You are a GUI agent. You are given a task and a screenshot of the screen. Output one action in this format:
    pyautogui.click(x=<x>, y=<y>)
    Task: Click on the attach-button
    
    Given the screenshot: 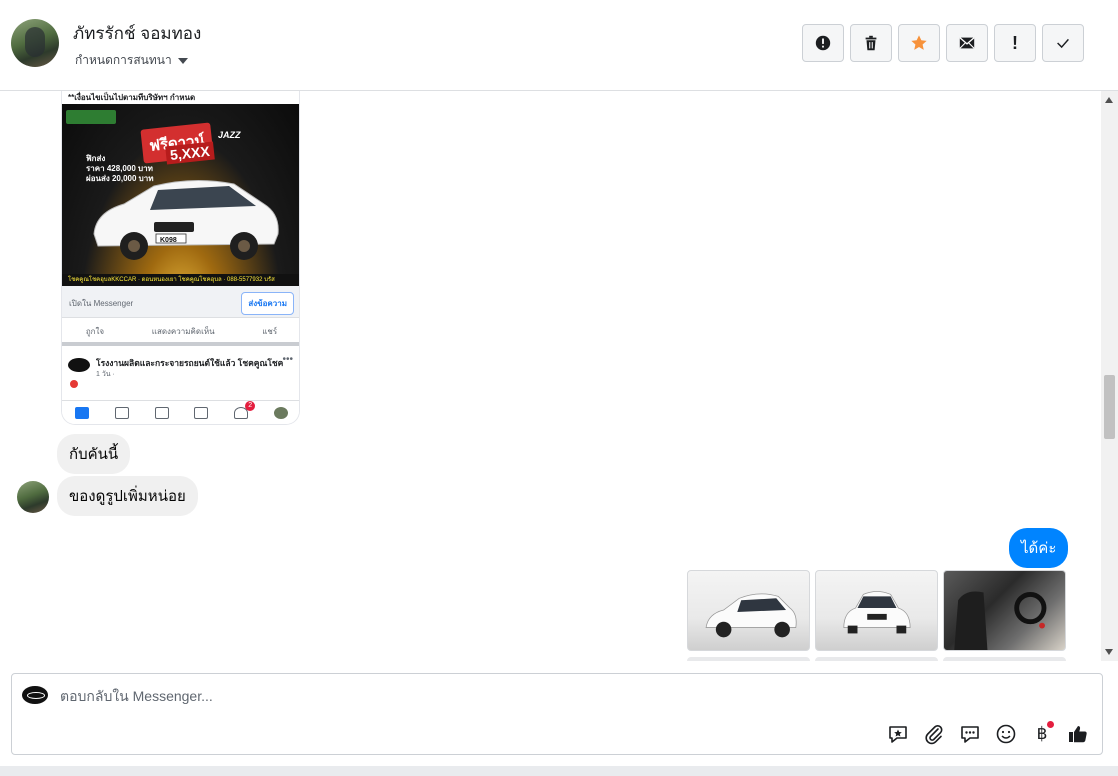 What is the action you would take?
    pyautogui.click(x=934, y=734)
    